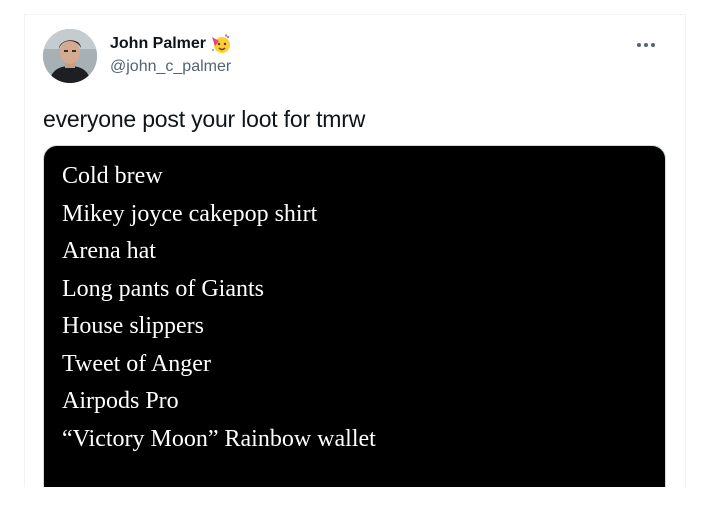 Image resolution: width=705 pixels, height=509 pixels. I want to click on author-display-name: John Palmer, so click(158, 44).